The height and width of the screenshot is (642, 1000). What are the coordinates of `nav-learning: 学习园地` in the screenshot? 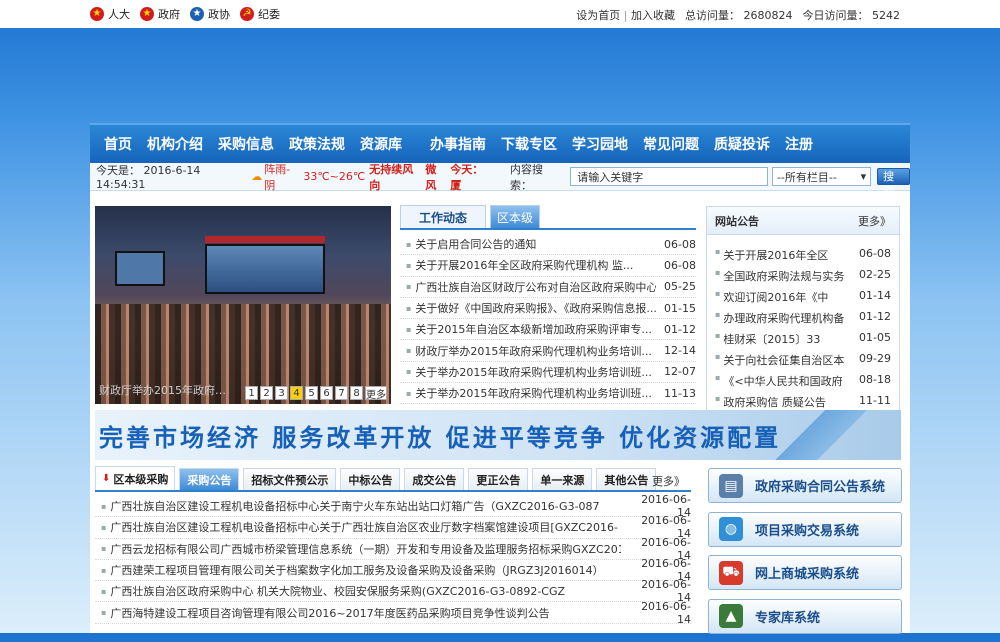 It's located at (600, 144).